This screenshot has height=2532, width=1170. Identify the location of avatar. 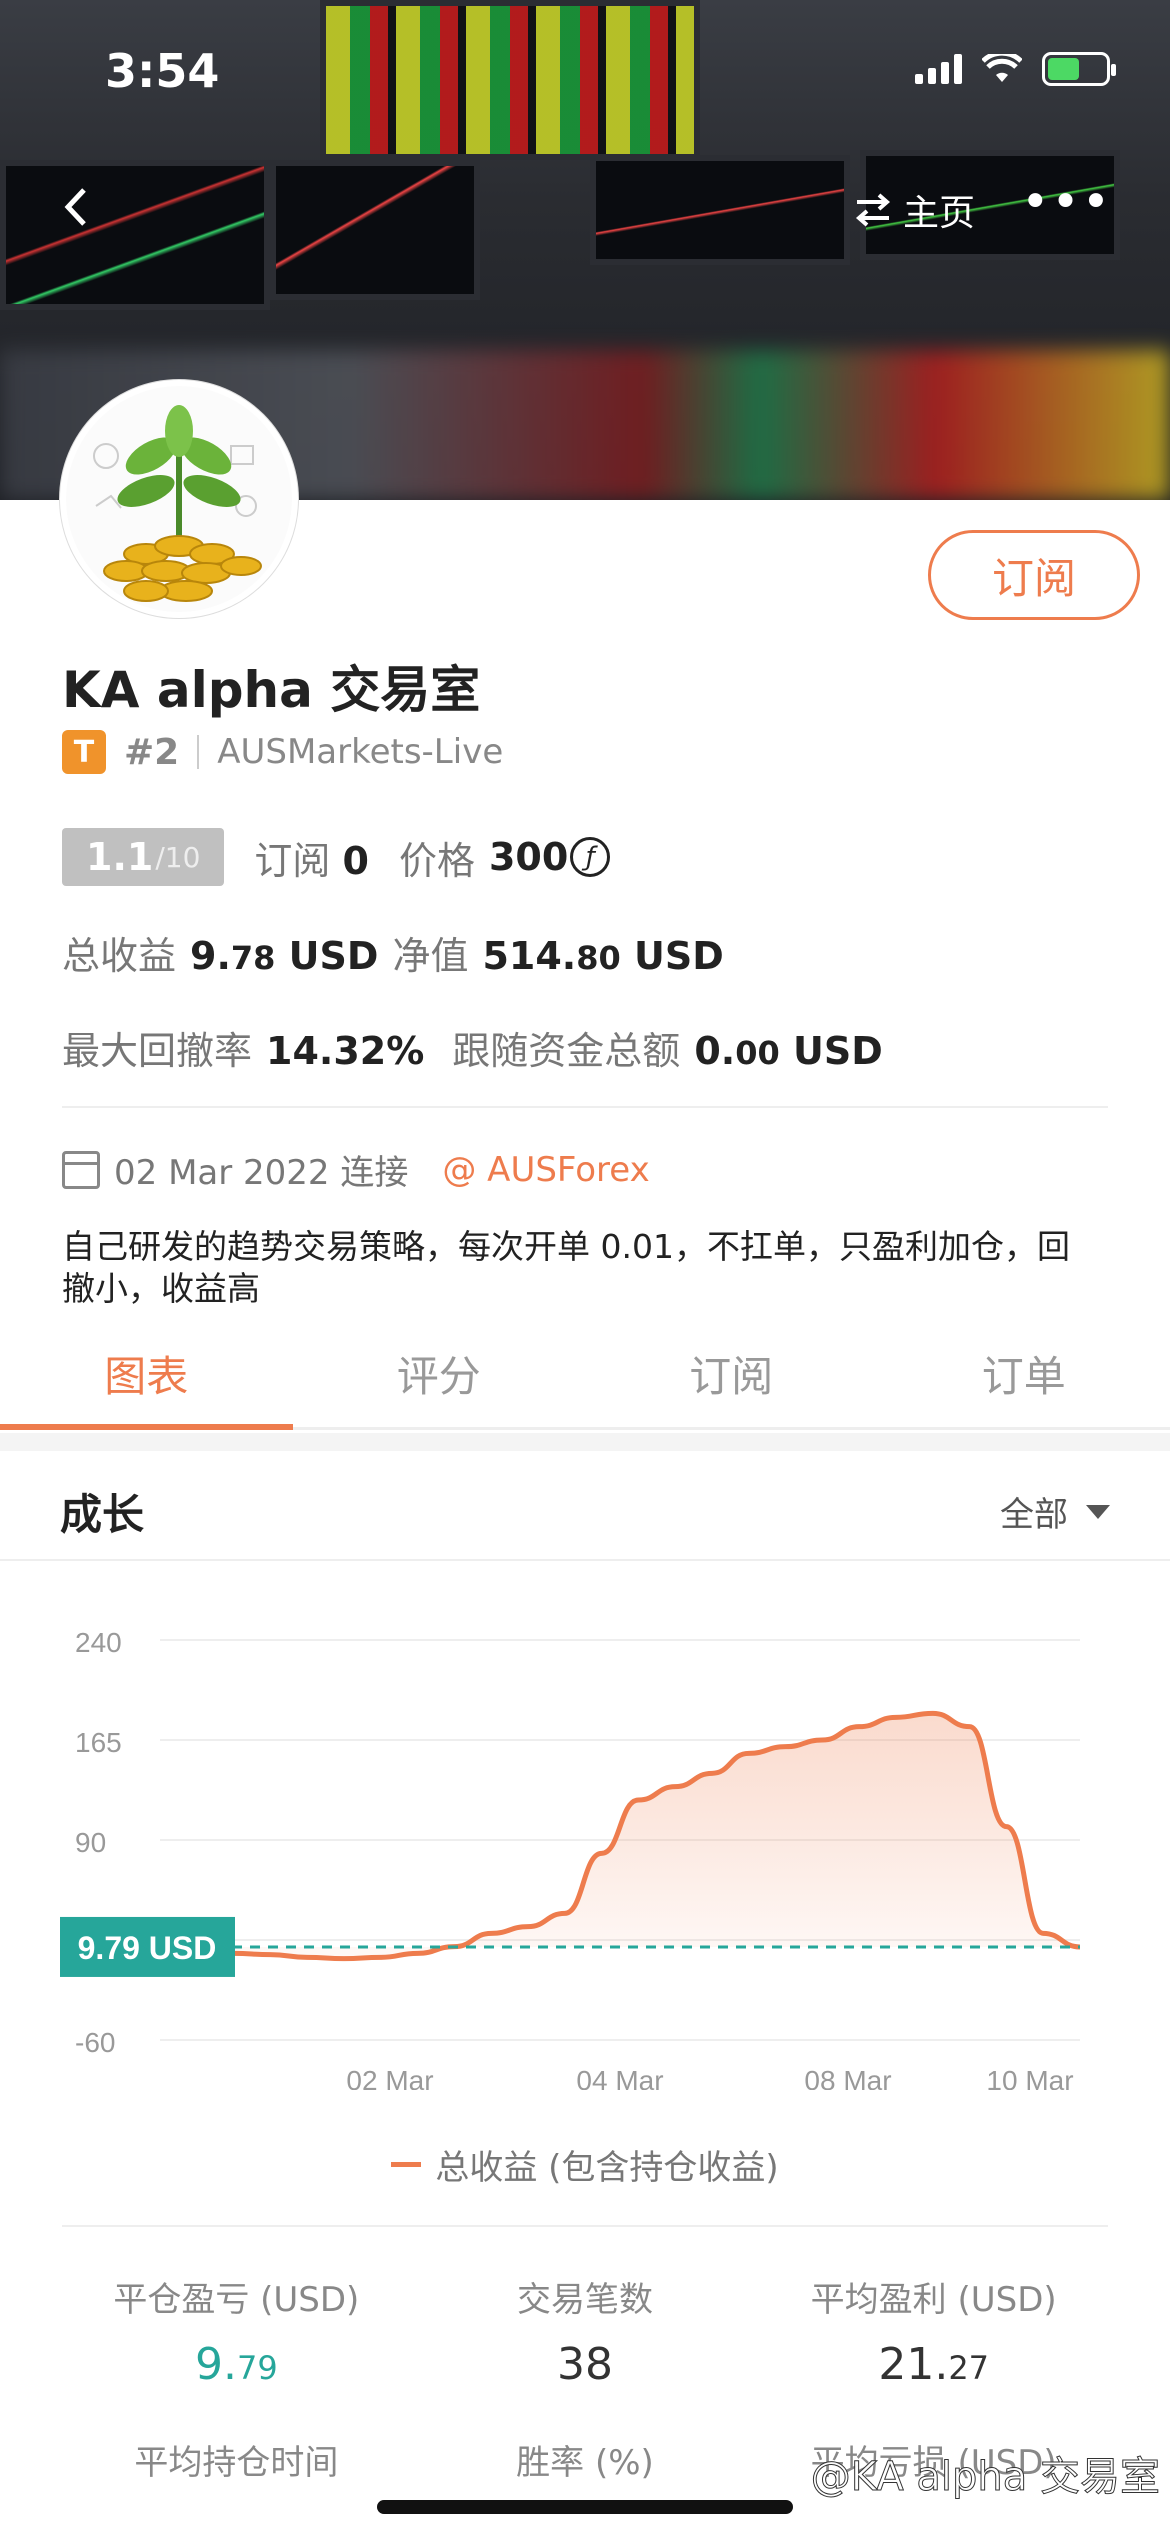
(179, 499).